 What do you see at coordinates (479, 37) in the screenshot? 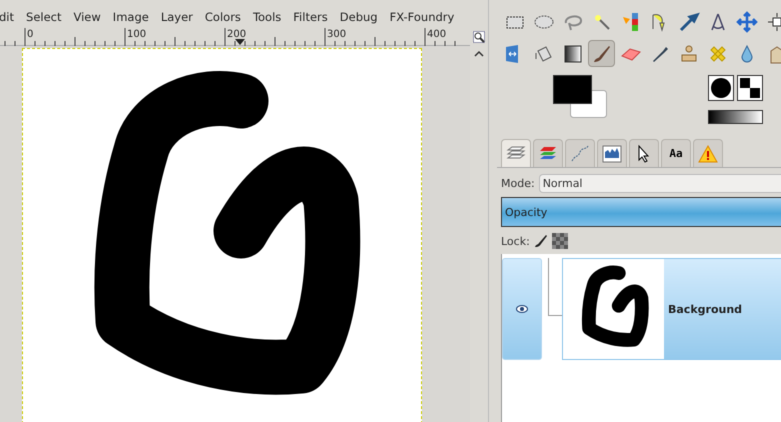
I see `zoom-icon` at bounding box center [479, 37].